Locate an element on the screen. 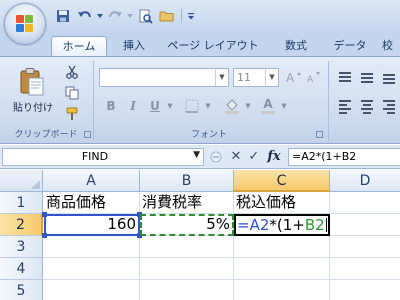 This screenshot has height=300, width=400. column-header-c: C is located at coordinates (282, 181).